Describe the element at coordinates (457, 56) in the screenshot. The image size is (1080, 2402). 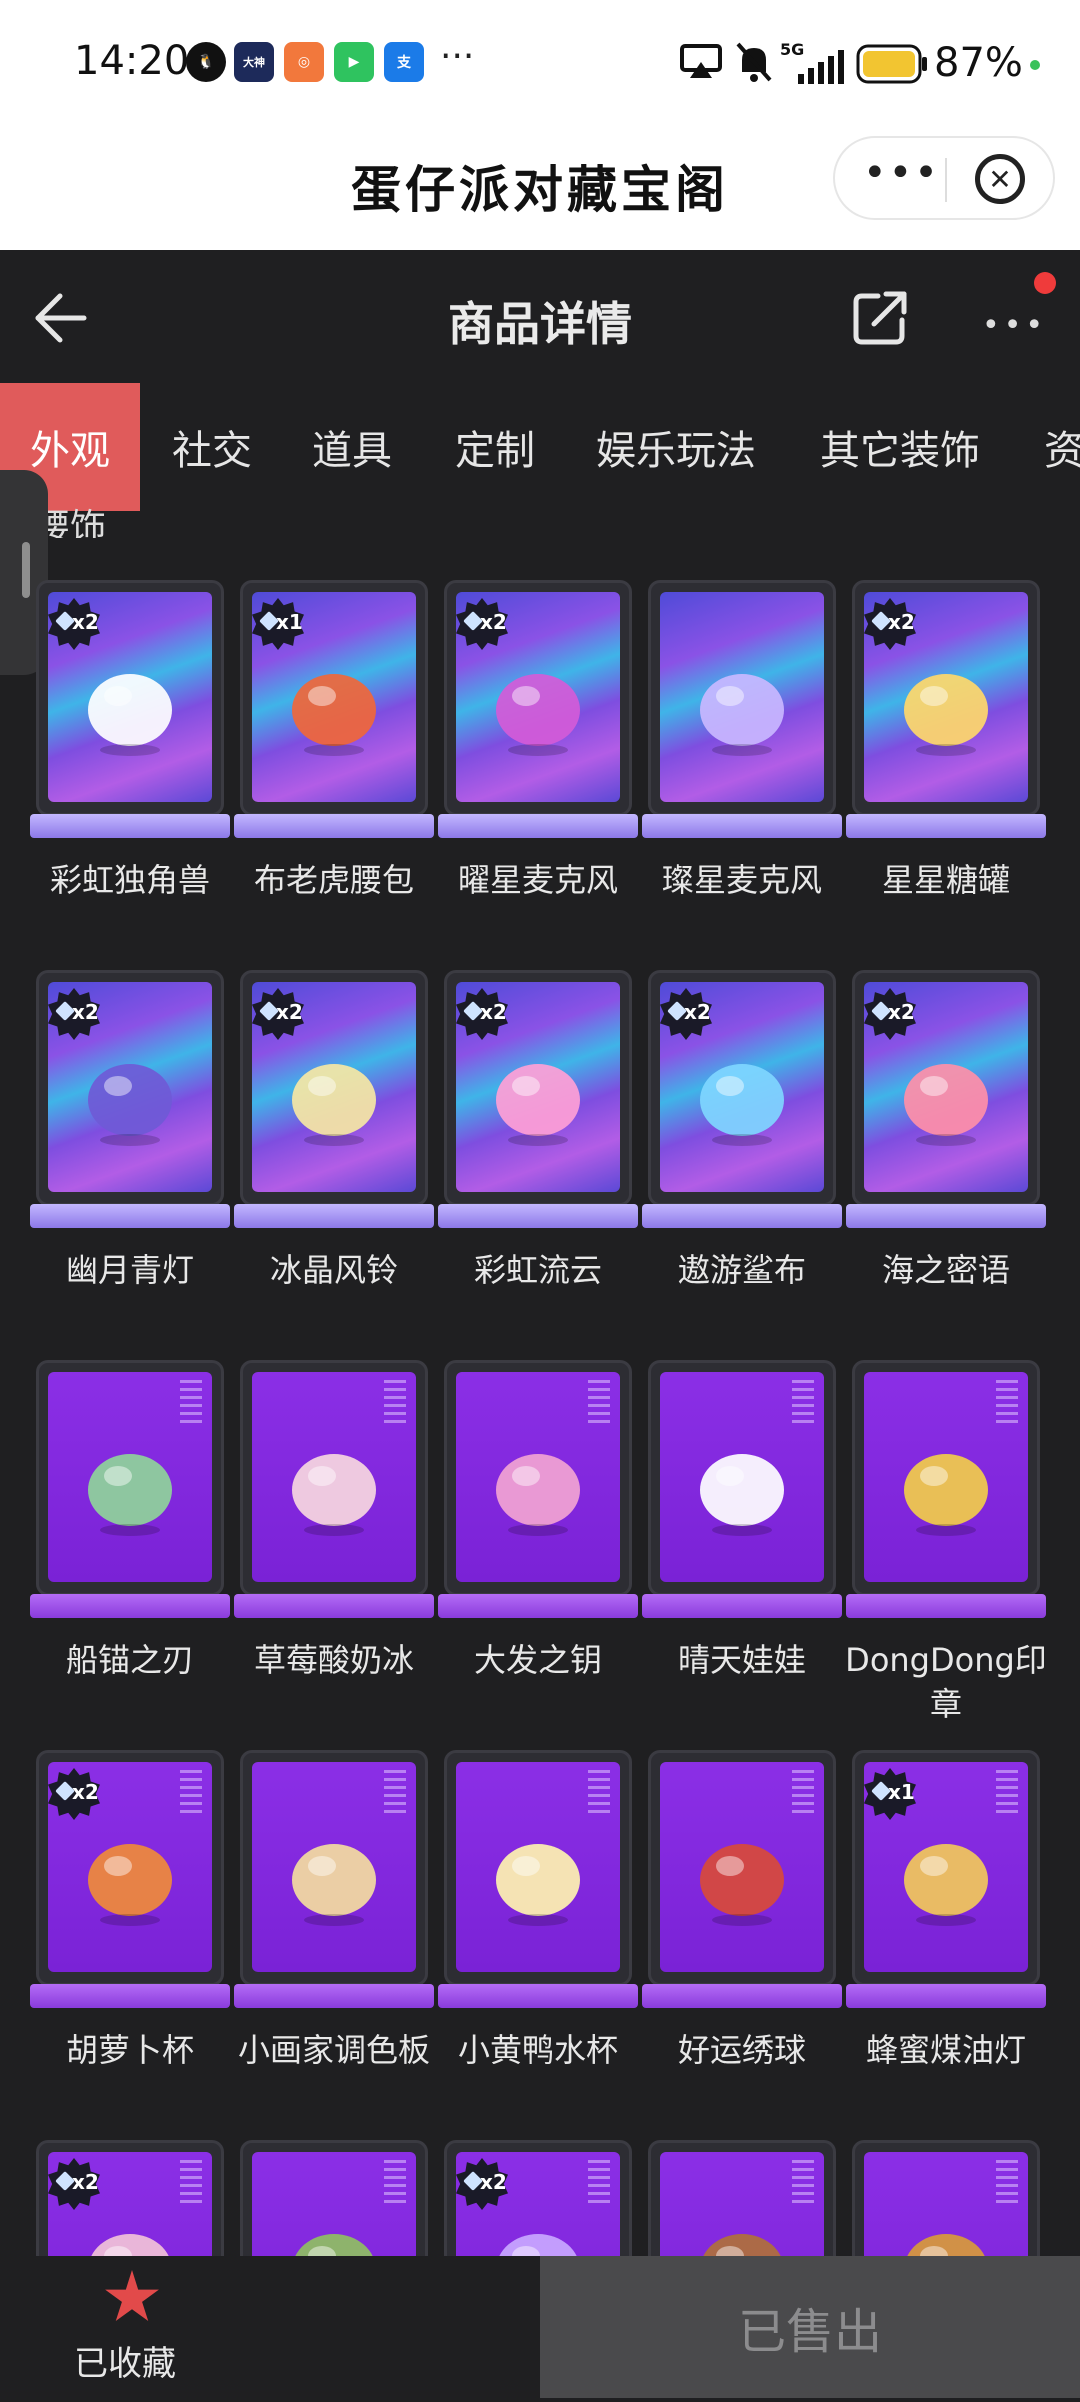
I see `notification-overflow: ···` at that location.